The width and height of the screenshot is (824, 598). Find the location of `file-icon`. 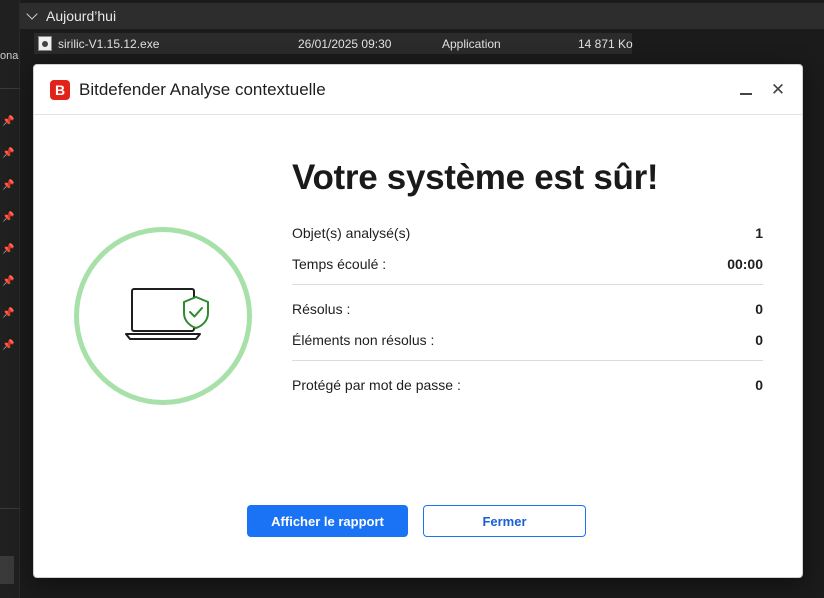

file-icon is located at coordinates (45, 43).